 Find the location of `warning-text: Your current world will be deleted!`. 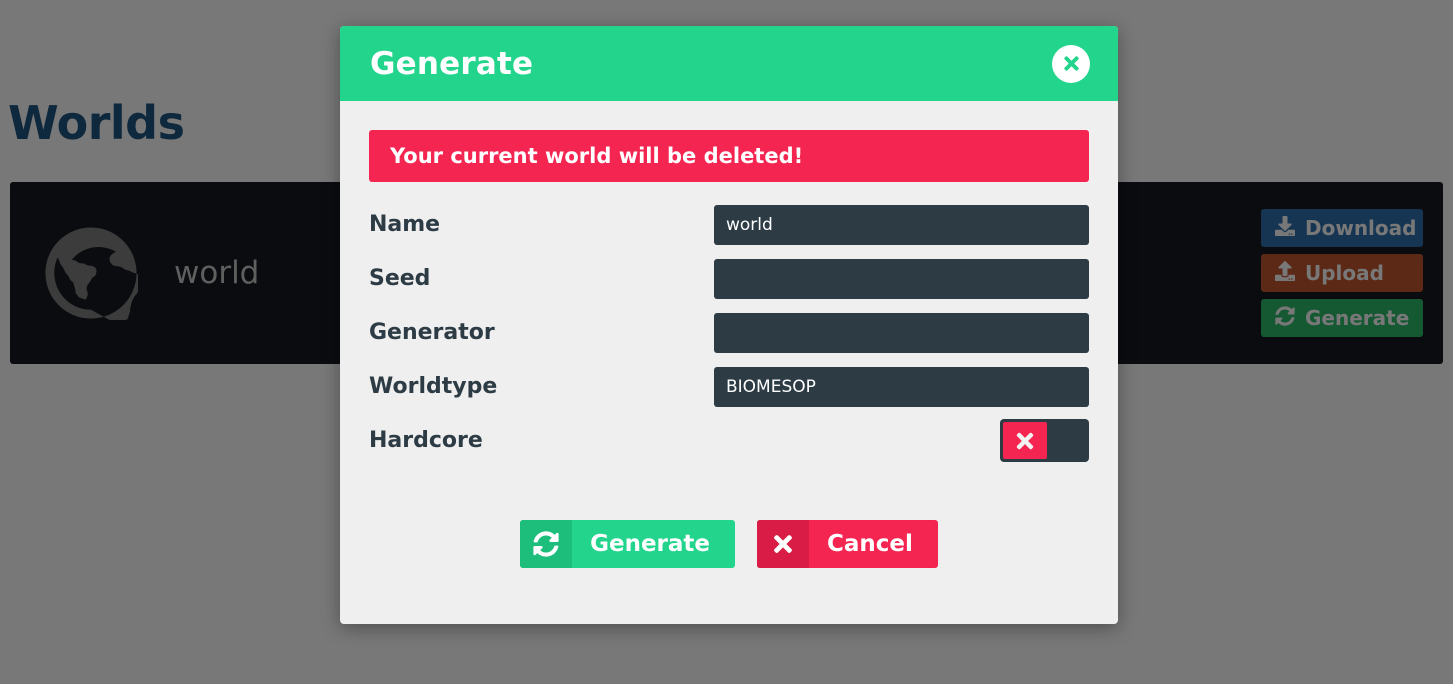

warning-text: Your current world will be deleted! is located at coordinates (597, 156).